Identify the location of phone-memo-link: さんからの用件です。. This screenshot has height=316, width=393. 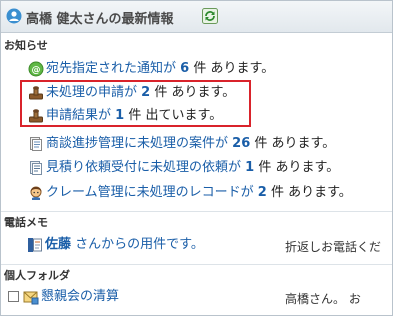
(139, 244).